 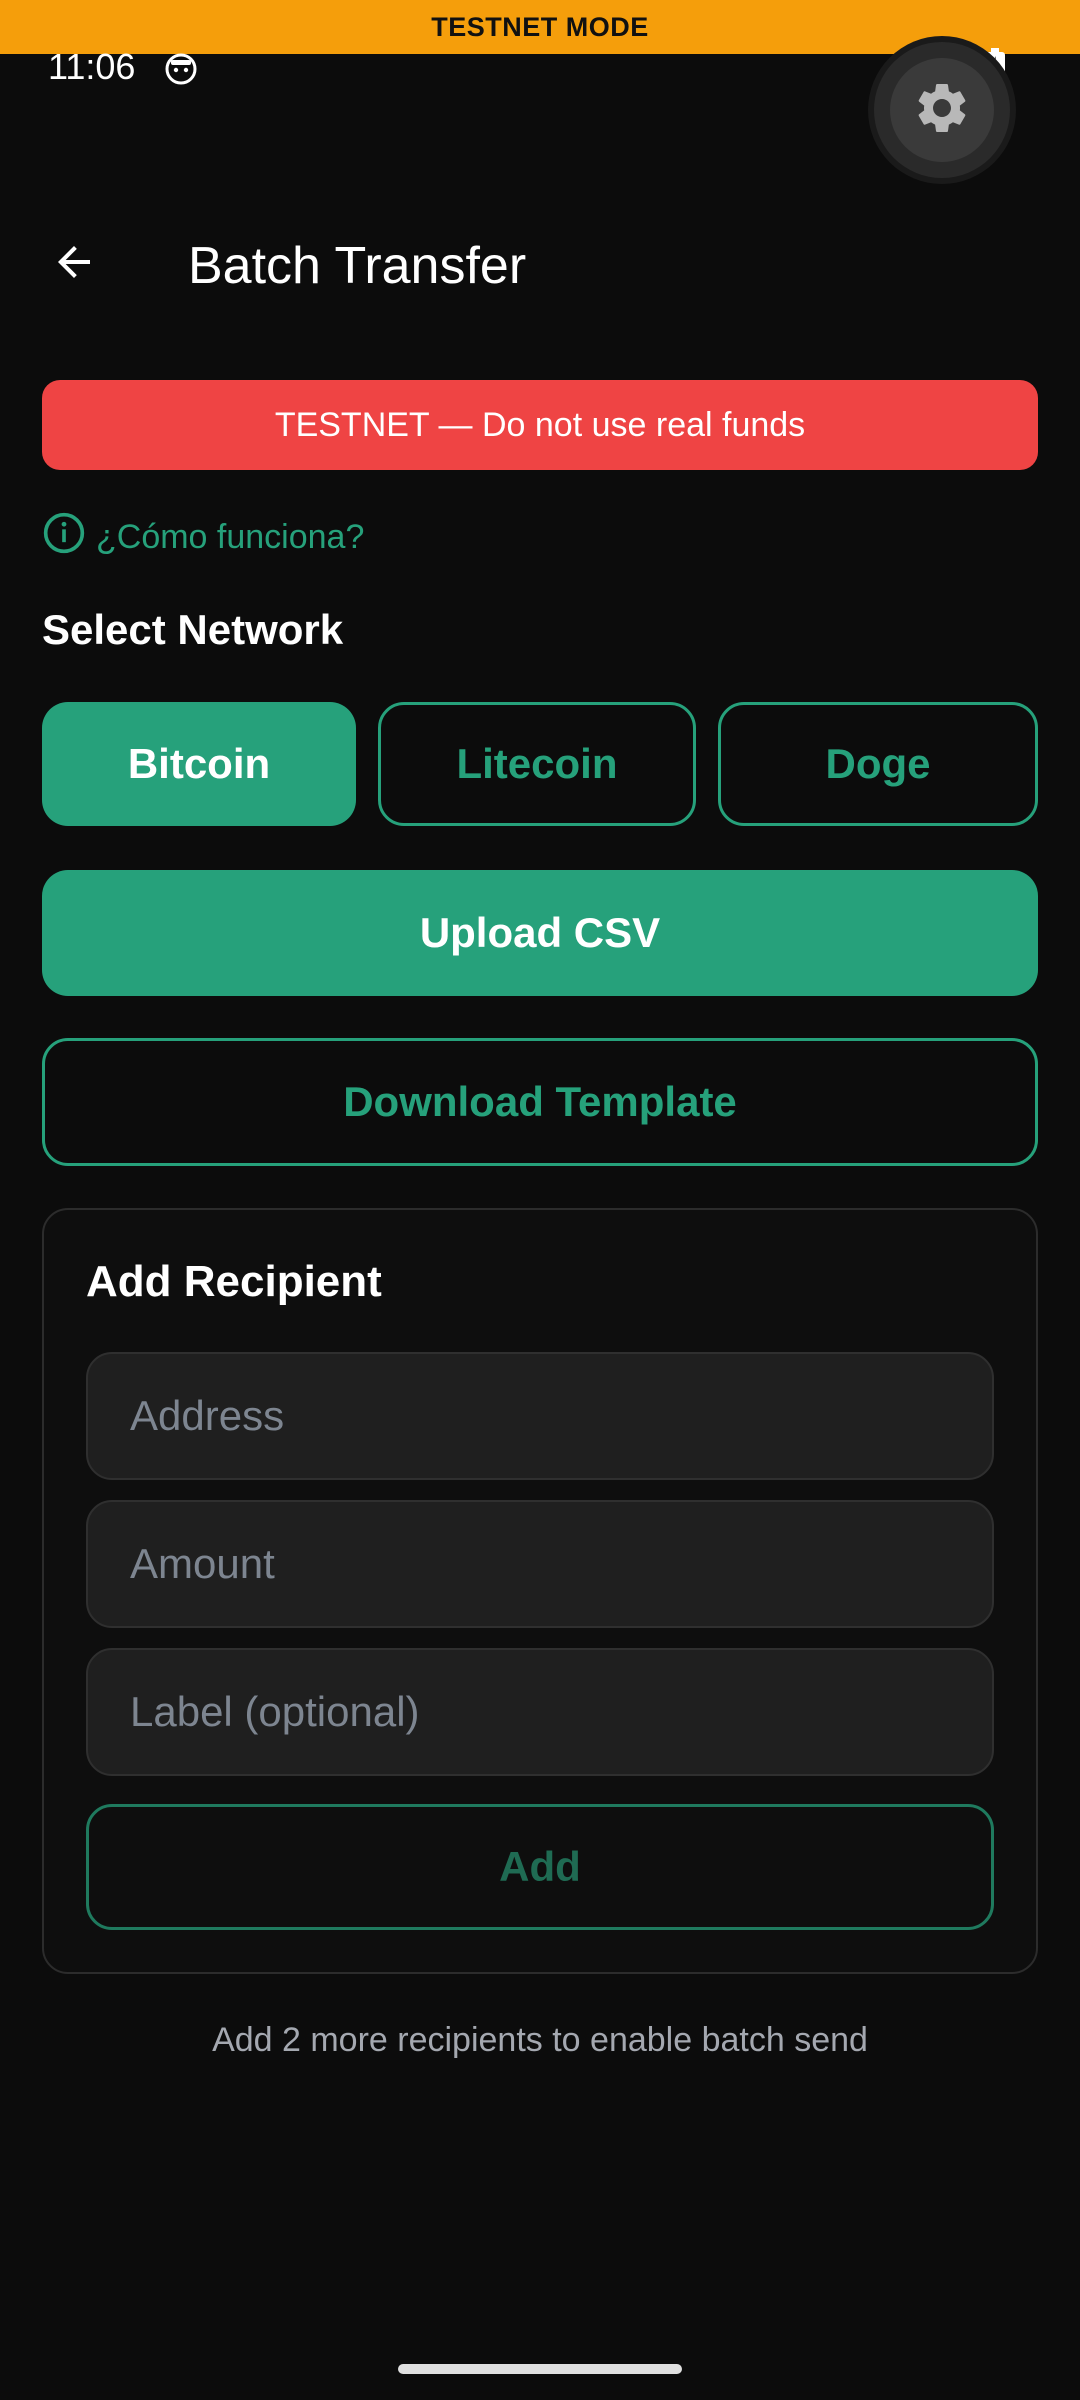 I want to click on label-input, so click(x=540, y=1712).